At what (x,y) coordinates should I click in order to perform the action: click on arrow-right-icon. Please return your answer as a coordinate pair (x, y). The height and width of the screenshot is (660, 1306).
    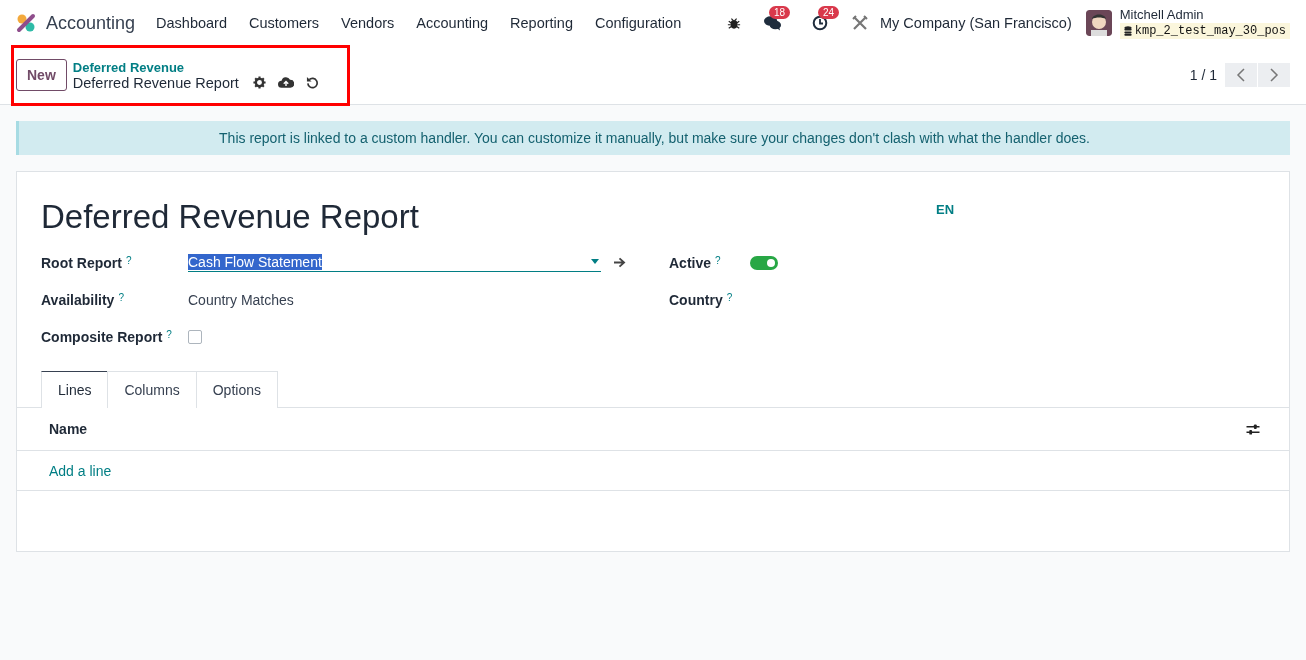
    Looking at the image, I should click on (619, 262).